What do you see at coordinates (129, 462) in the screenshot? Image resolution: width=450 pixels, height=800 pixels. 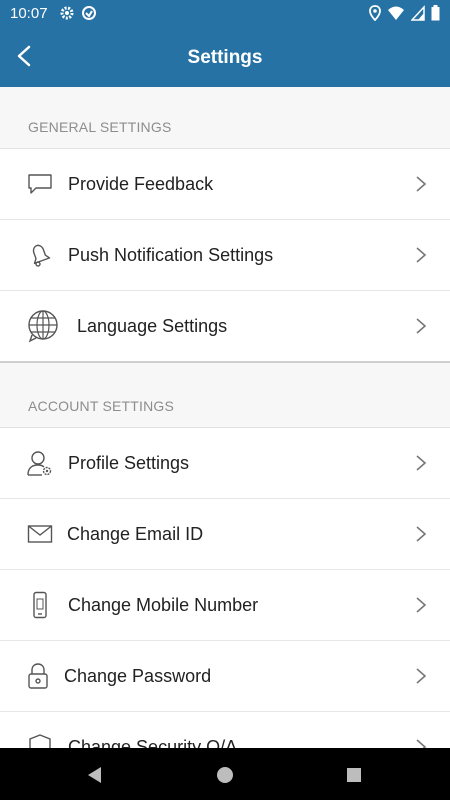 I see `settings-item-label: Profile Settings` at bounding box center [129, 462].